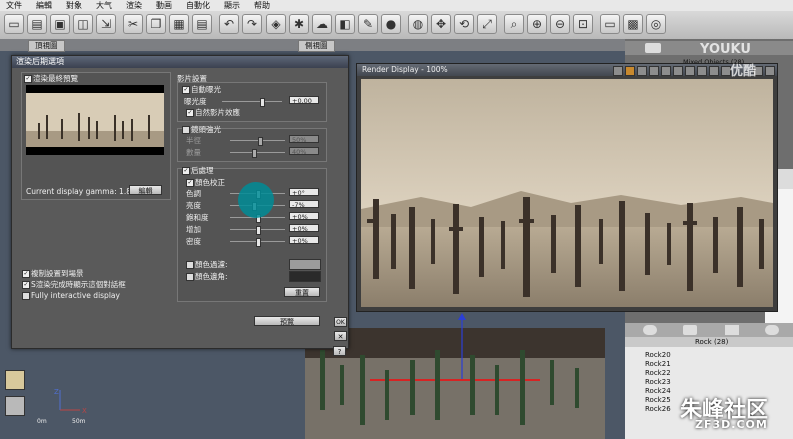 The height and width of the screenshot is (439, 793). What do you see at coordinates (464, 24) in the screenshot?
I see `rotate-icon: ⟲` at bounding box center [464, 24].